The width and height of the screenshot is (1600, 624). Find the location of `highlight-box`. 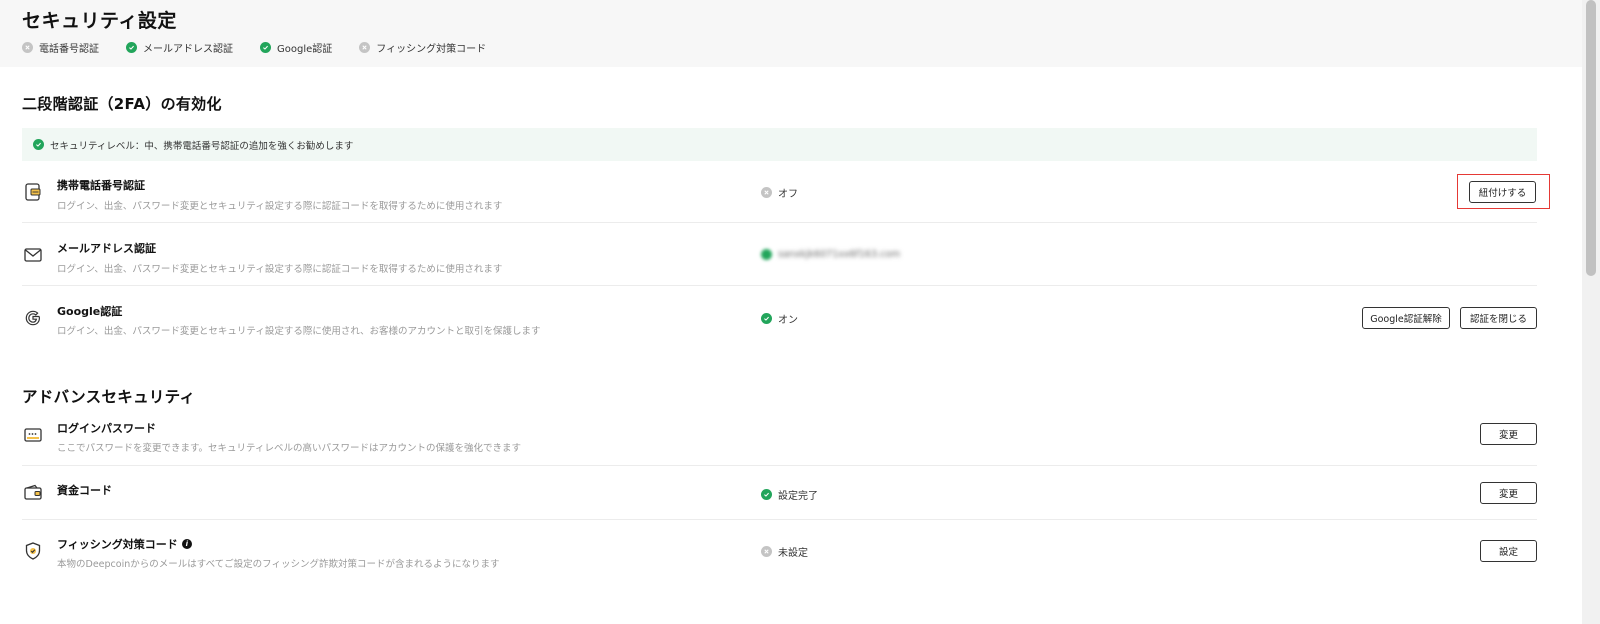

highlight-box is located at coordinates (1503, 191).